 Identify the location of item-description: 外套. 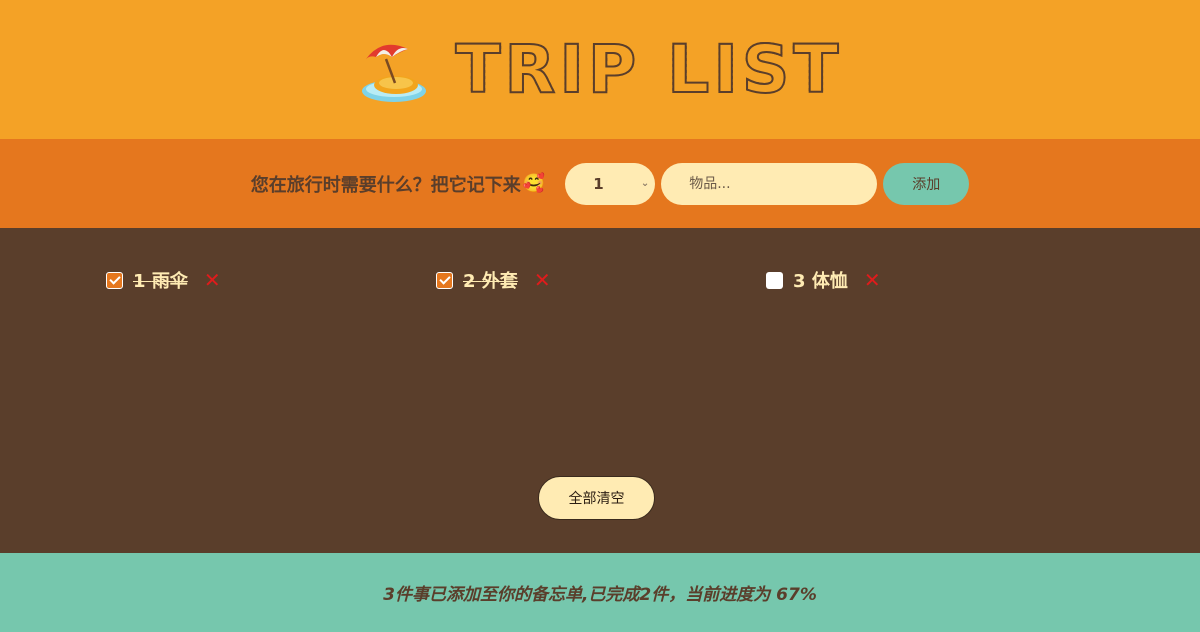
(499, 281).